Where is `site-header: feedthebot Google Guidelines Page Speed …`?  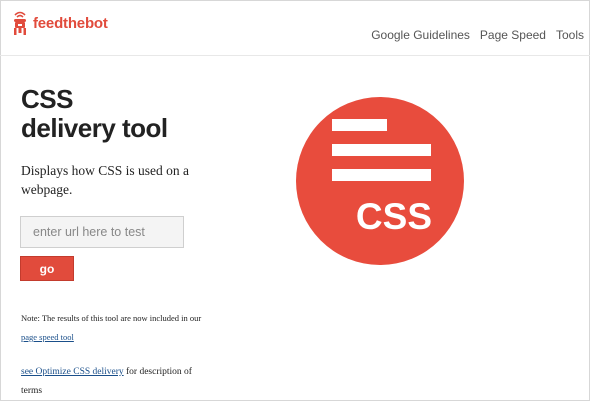 site-header: feedthebot Google Guidelines Page Speed … is located at coordinates (295, 28).